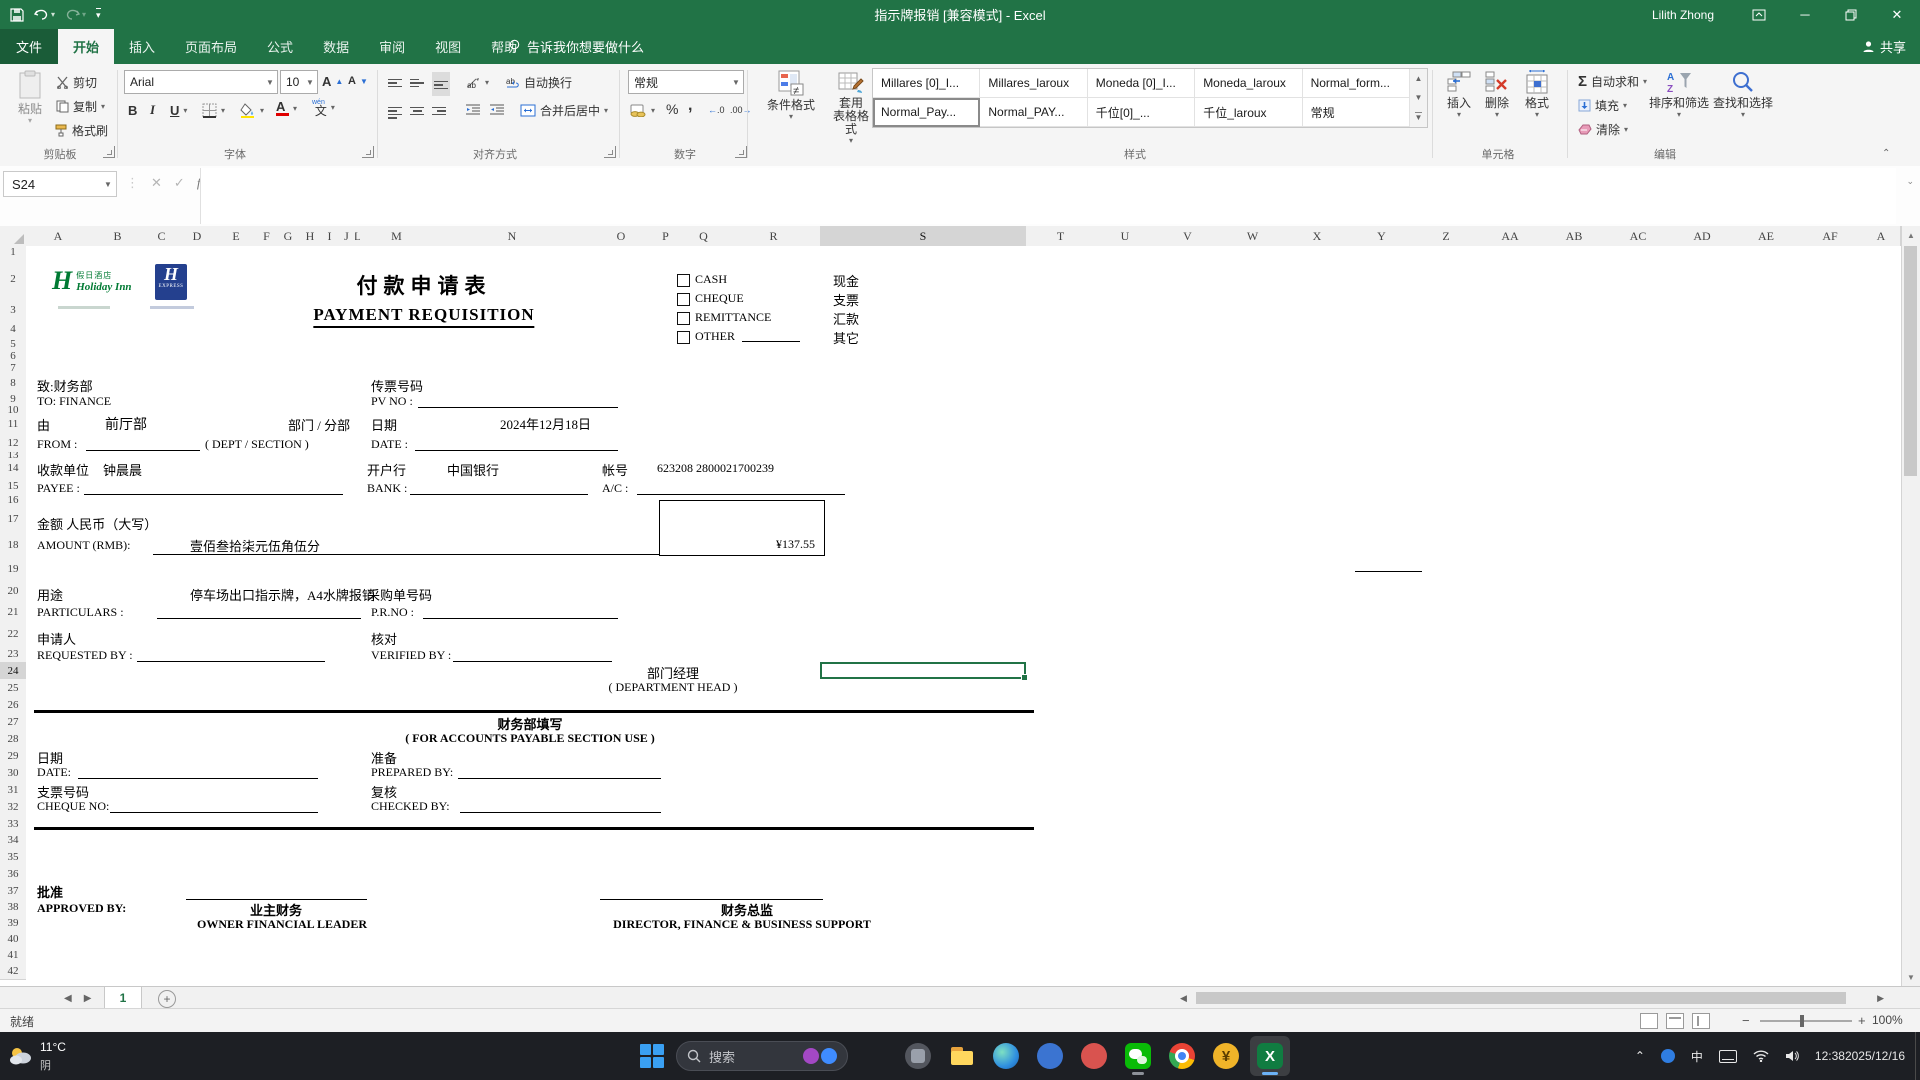 The image size is (1920, 1080). Describe the element at coordinates (610, 152) in the screenshot. I see `alignment-dialog-launcher` at that location.